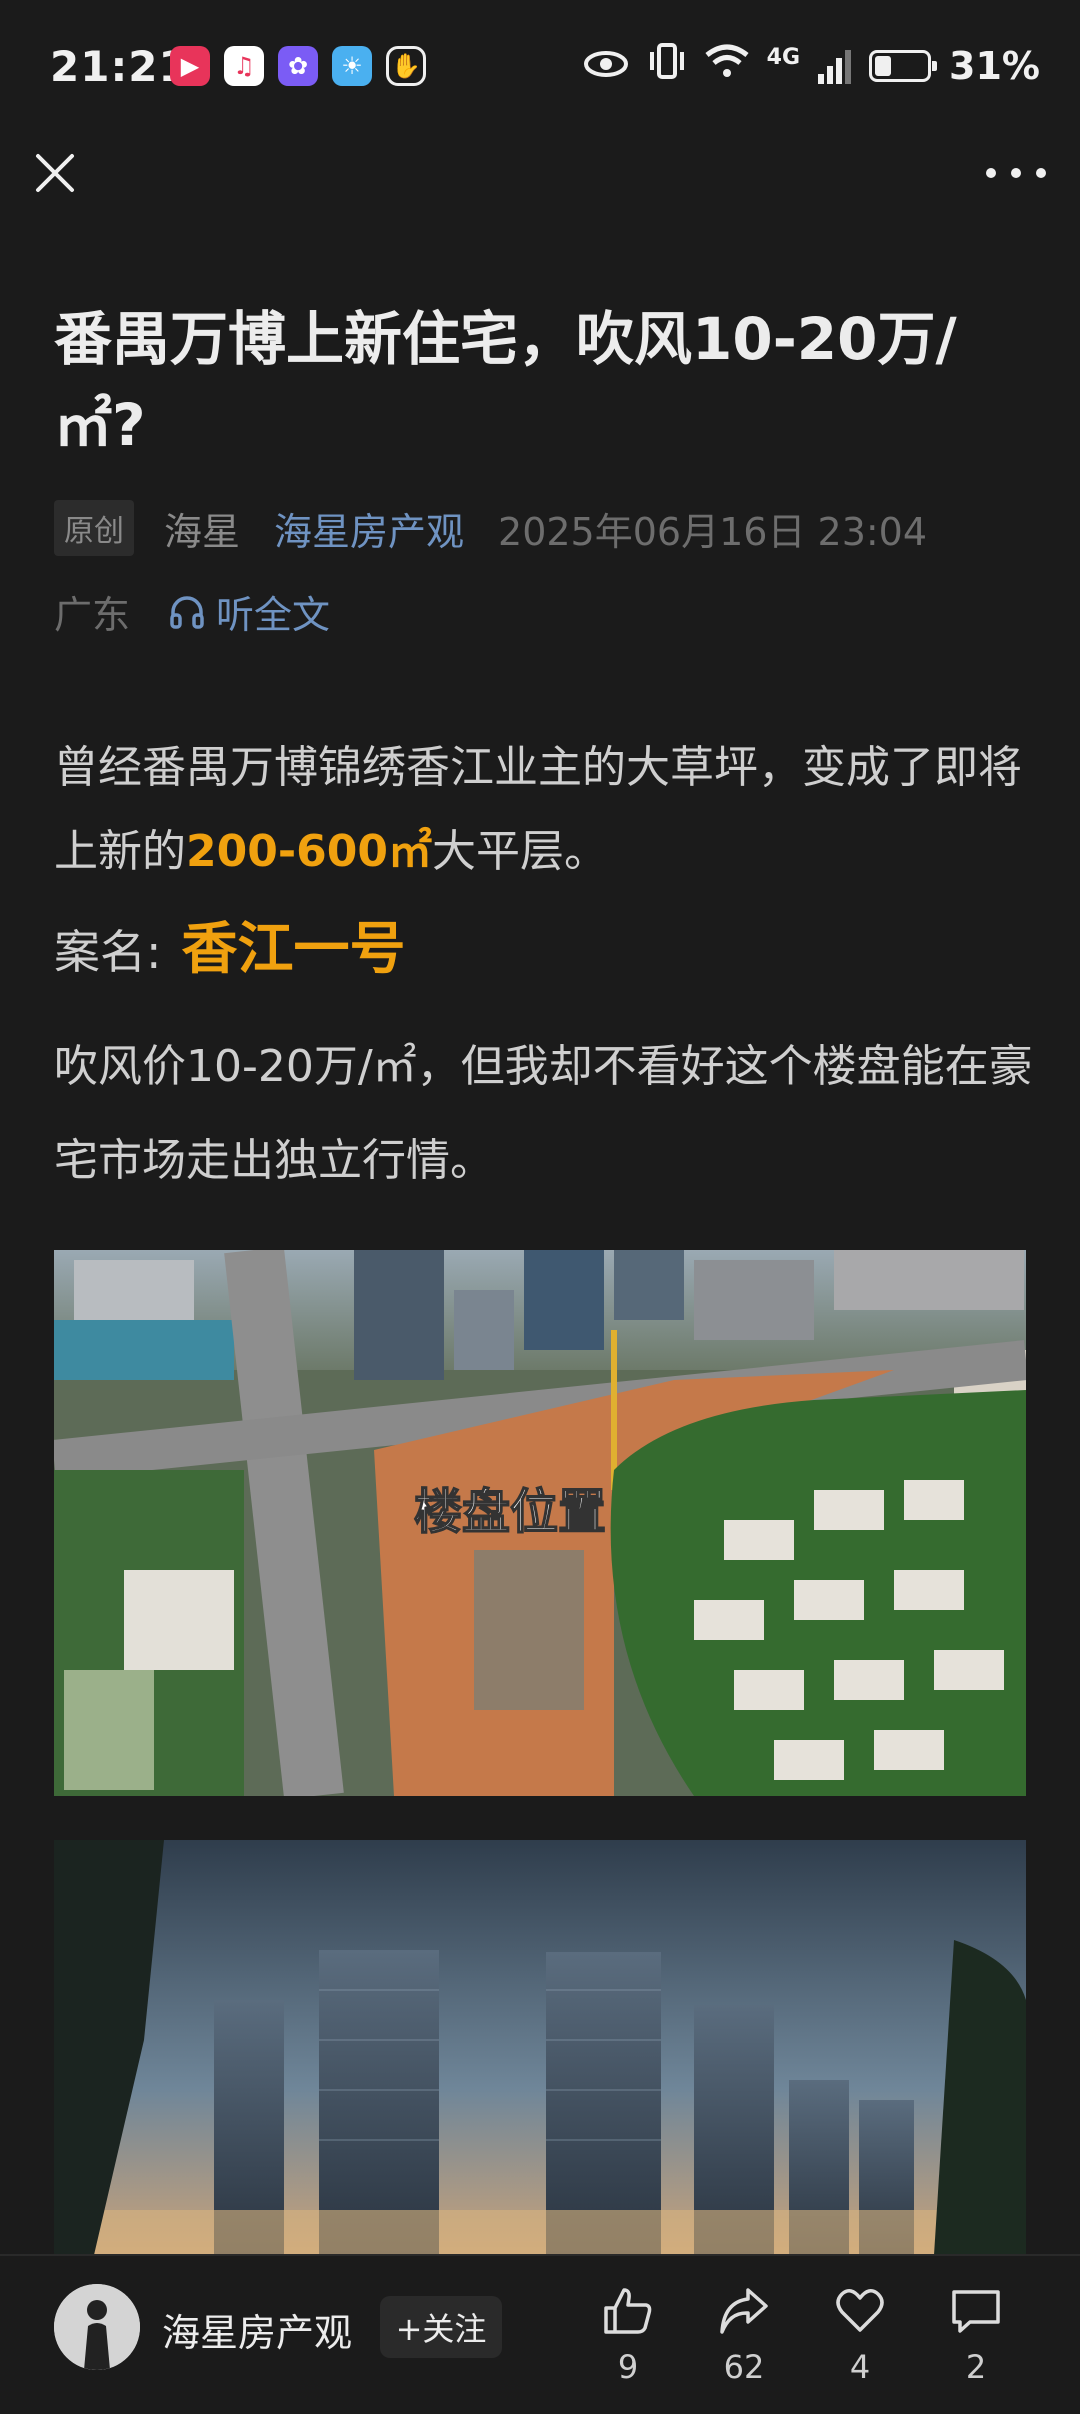 The width and height of the screenshot is (1080, 2414). I want to click on signal-icon, so click(835, 66).